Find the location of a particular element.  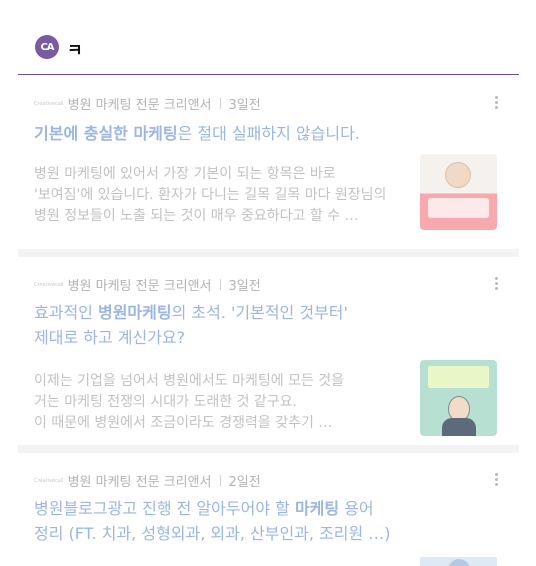

doctor-portrait-thumbnail is located at coordinates (458, 192).